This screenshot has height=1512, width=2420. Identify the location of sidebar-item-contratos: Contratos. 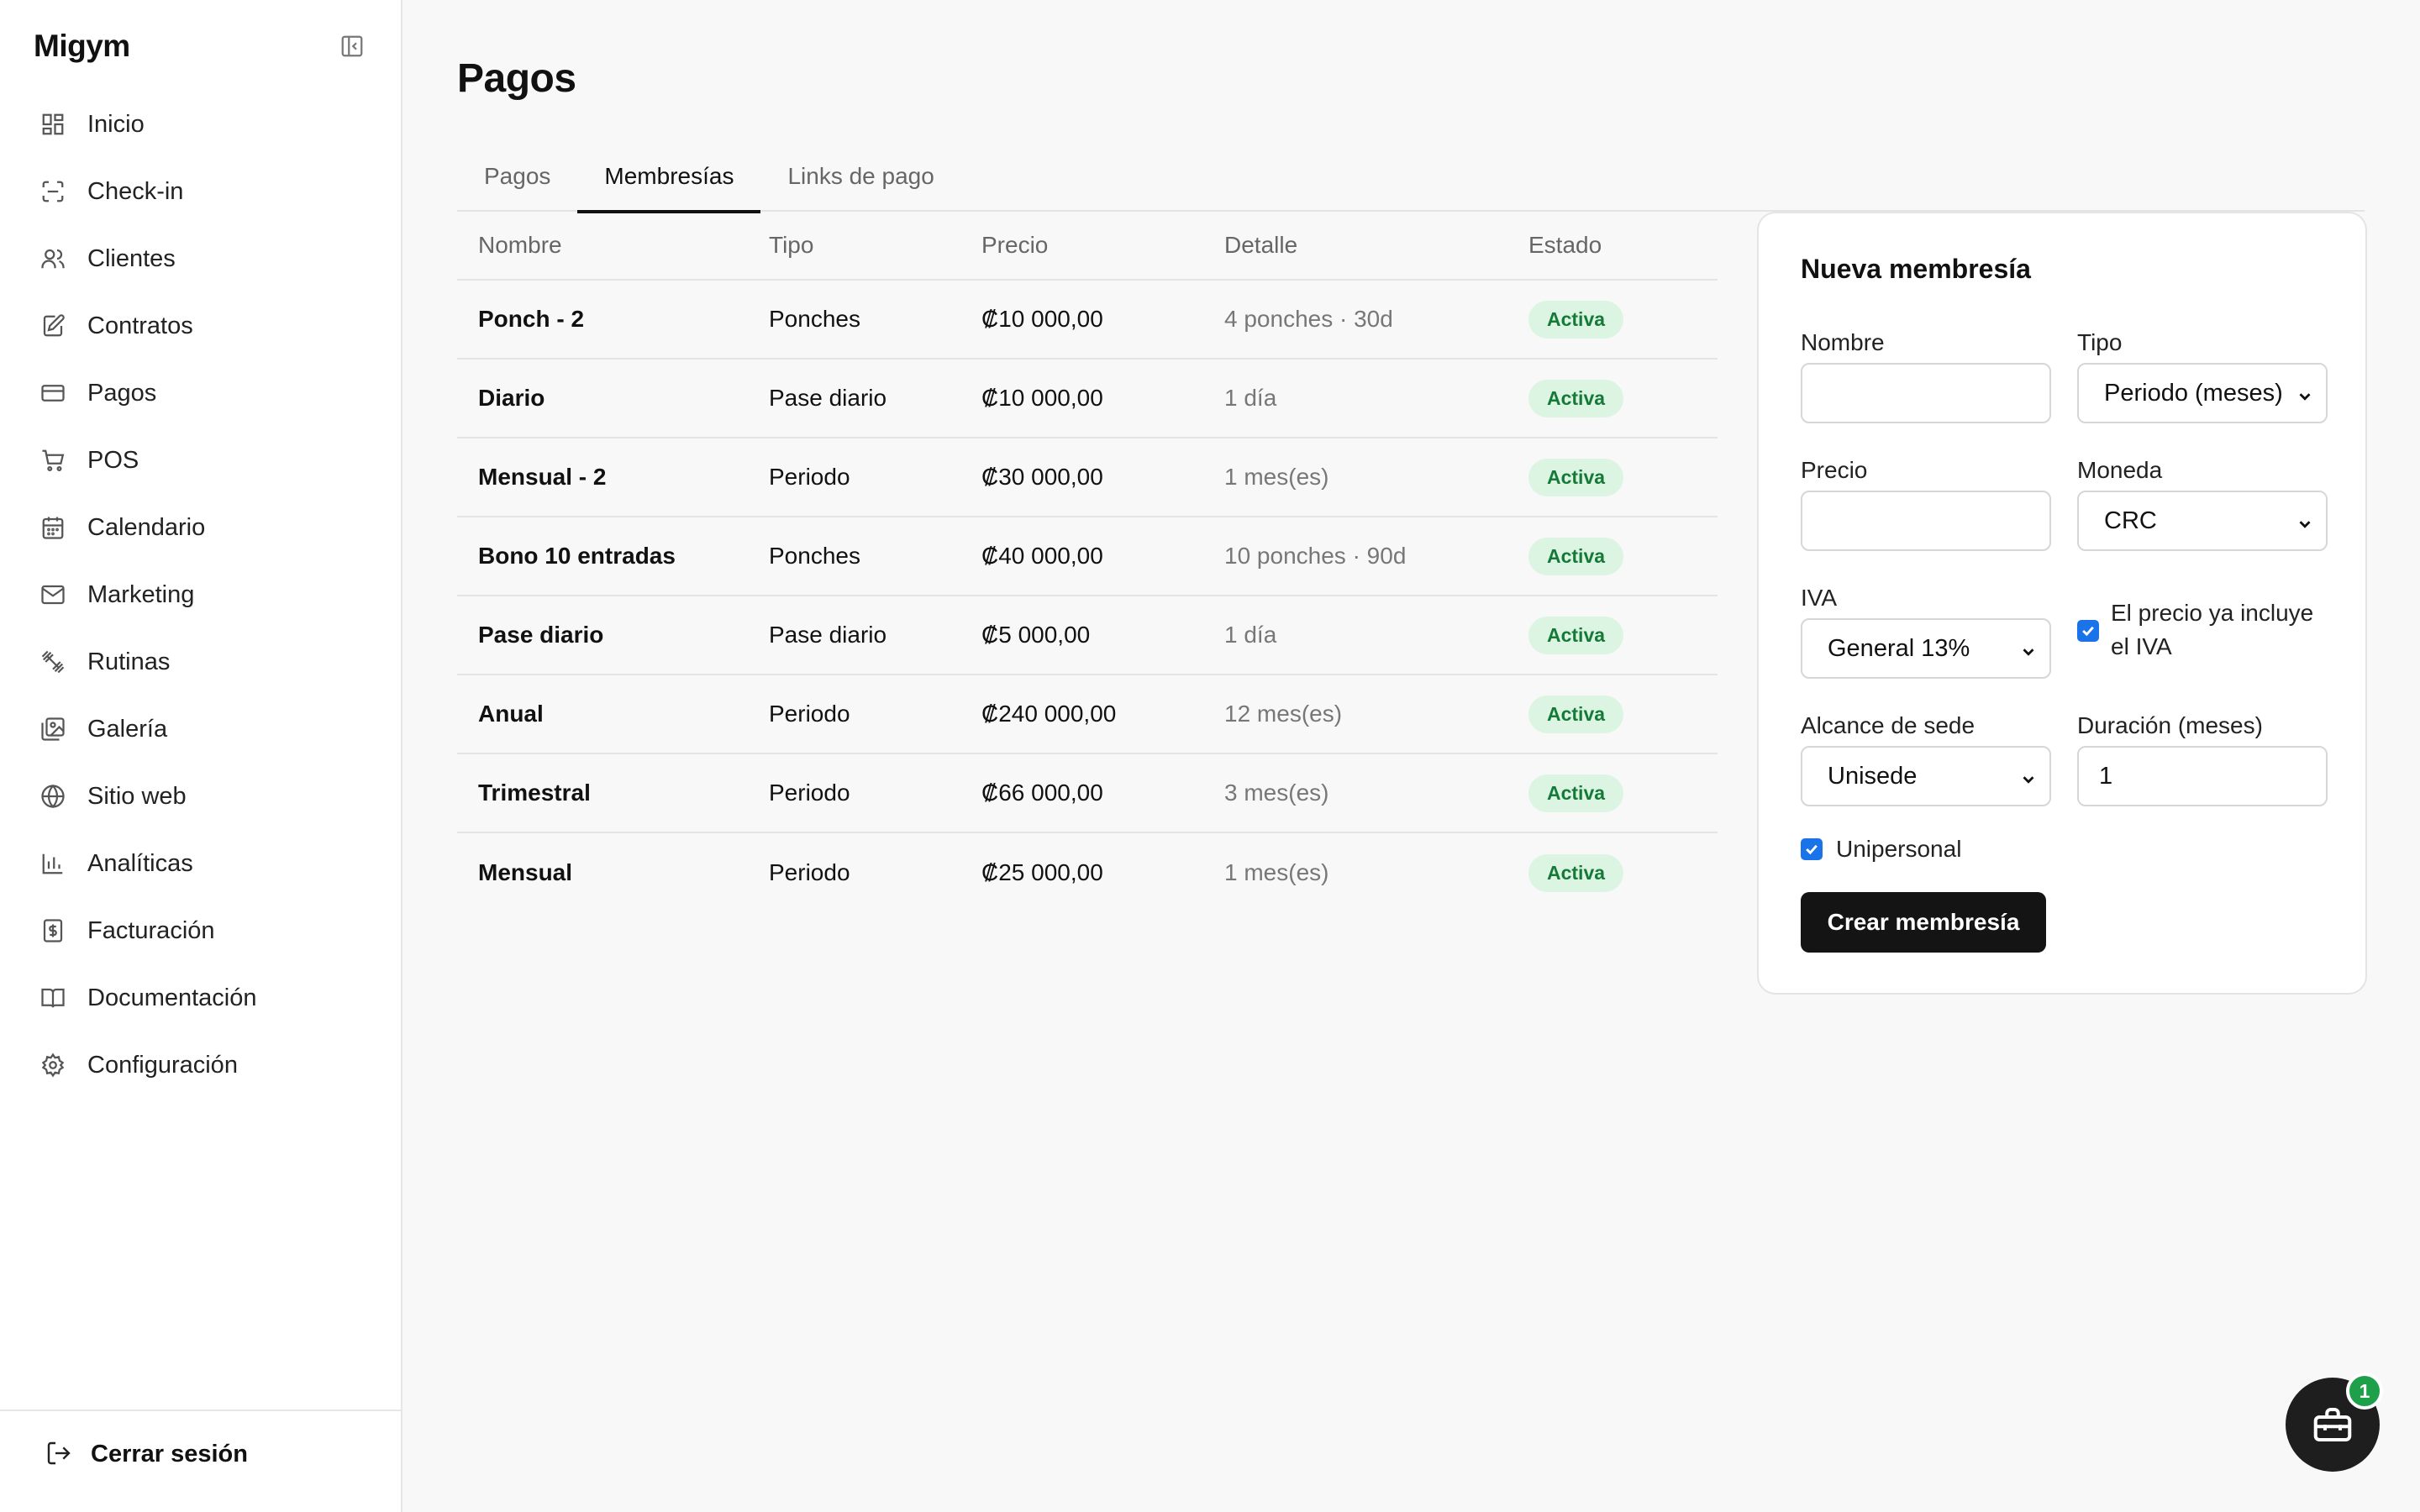
(200, 326).